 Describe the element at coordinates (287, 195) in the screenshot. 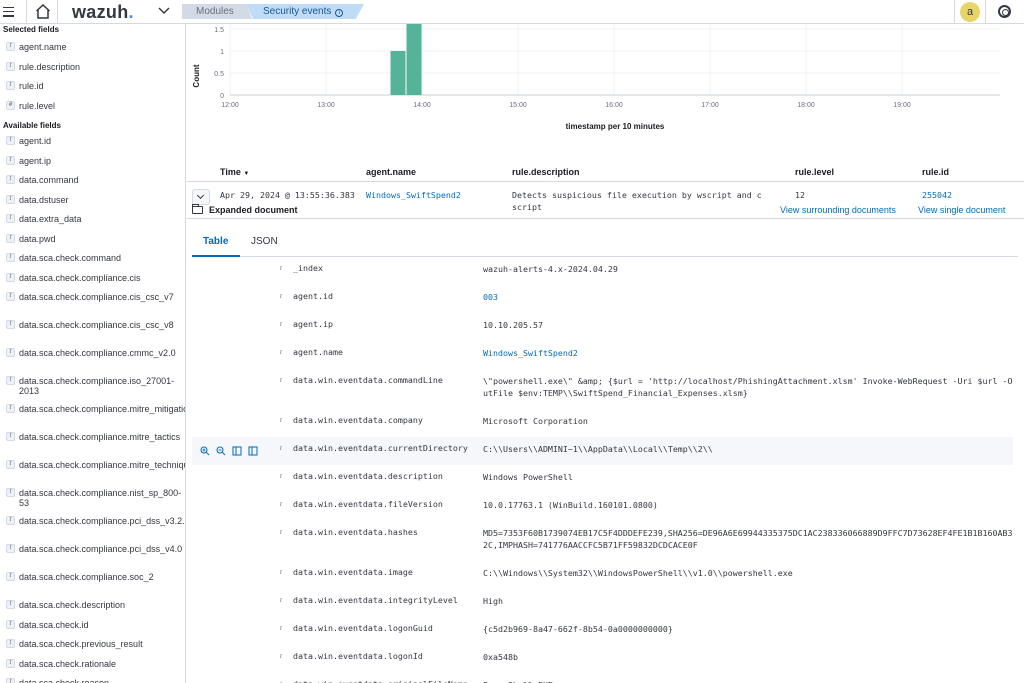

I see `cell-time: Apr 29, 2024 @ 13:55:36.383` at that location.